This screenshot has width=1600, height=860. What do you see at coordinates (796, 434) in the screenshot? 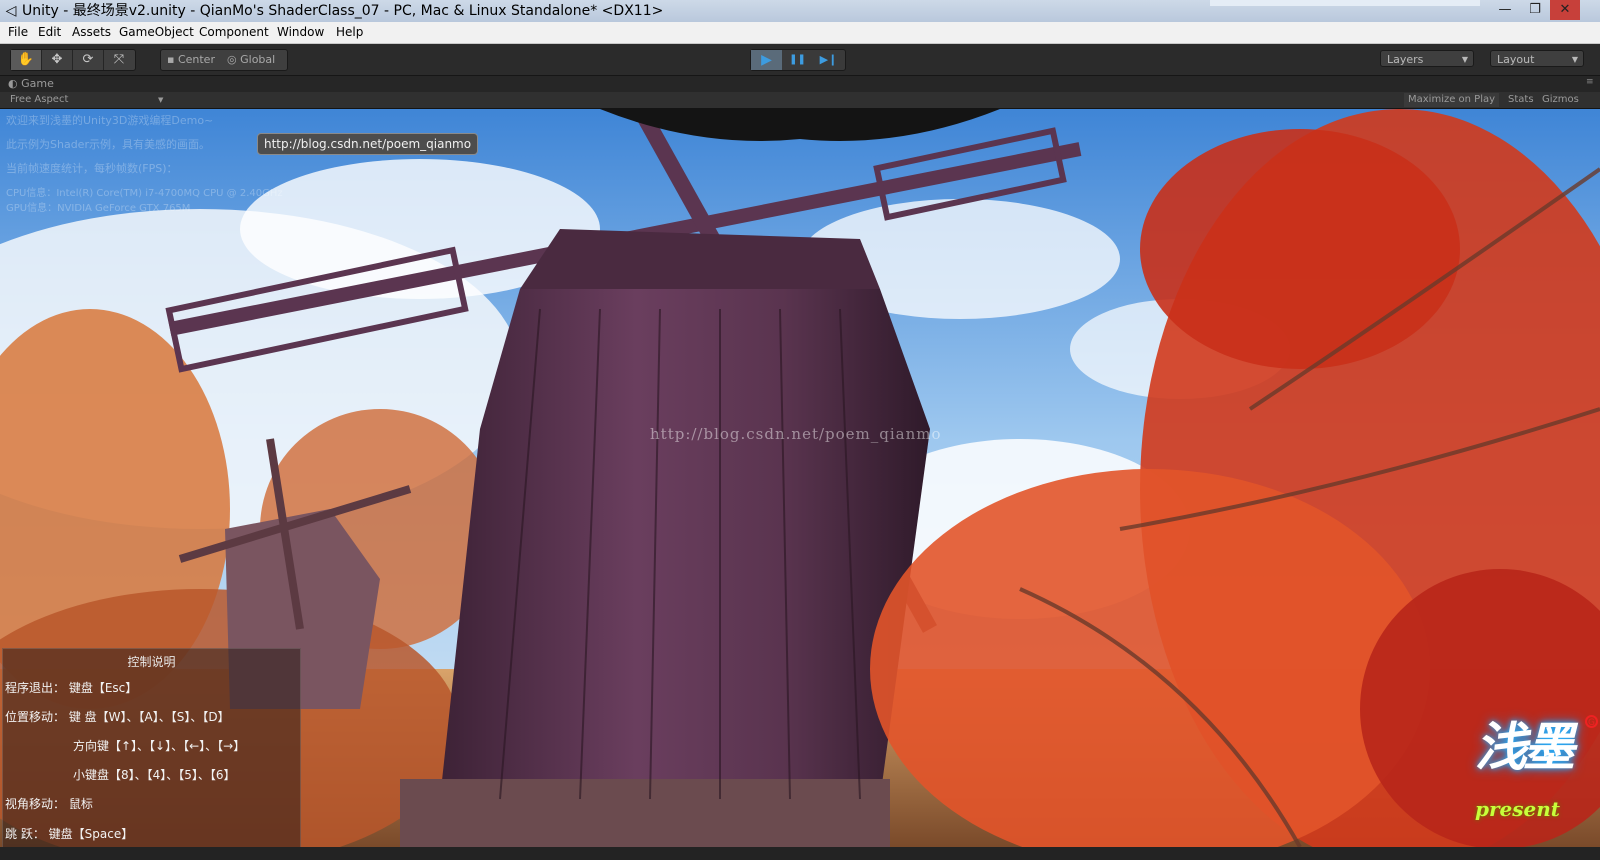
I see `watermark-text: http://blog.csdn.net/poem_qianmo` at bounding box center [796, 434].